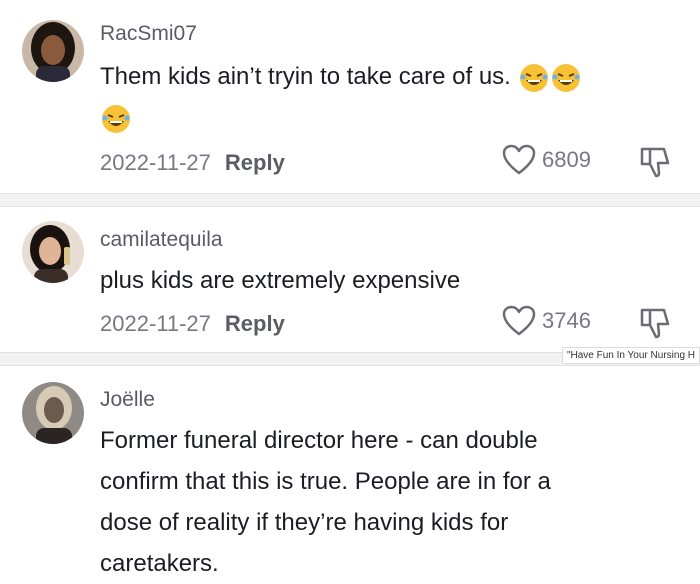 The image size is (700, 584). What do you see at coordinates (148, 34) in the screenshot?
I see `comment-username: RacSmi07` at bounding box center [148, 34].